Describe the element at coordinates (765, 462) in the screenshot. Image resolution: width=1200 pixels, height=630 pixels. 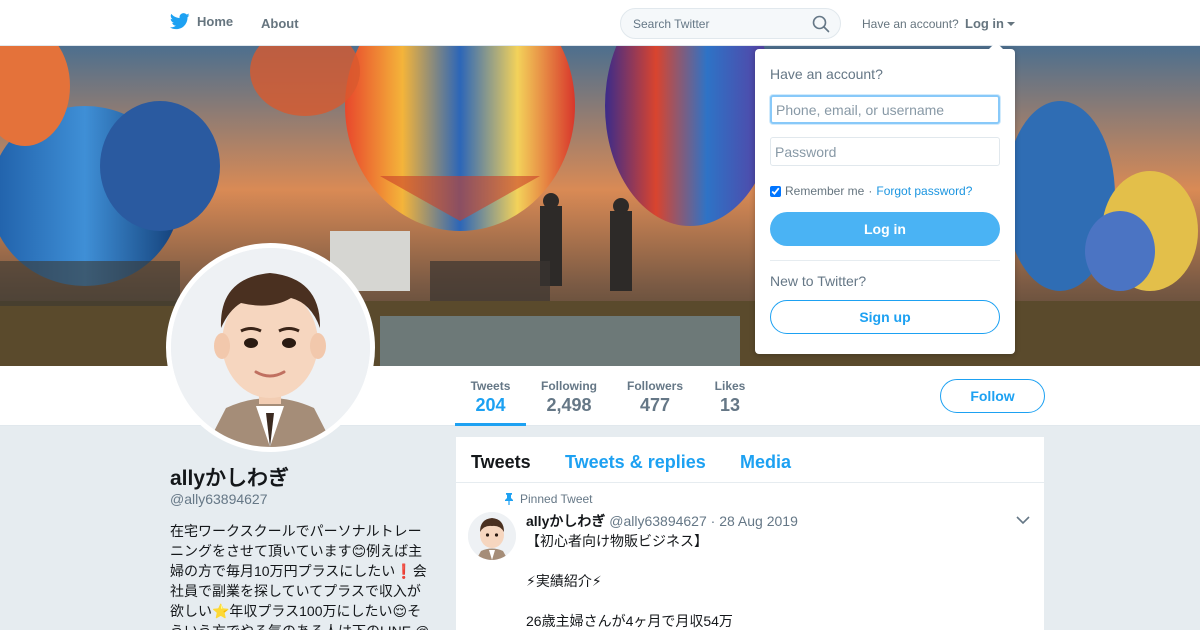
I see `tab-media: Media` at that location.